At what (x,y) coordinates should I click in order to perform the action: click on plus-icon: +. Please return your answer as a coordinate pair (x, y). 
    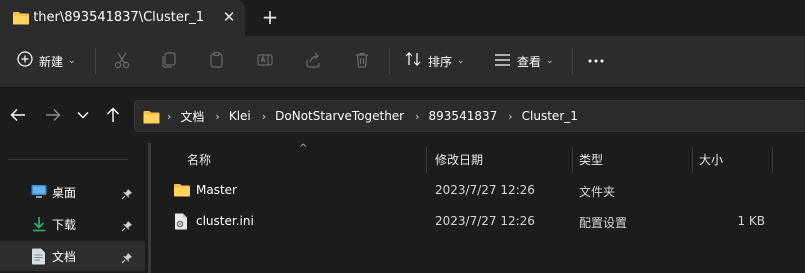
    Looking at the image, I should click on (270, 17).